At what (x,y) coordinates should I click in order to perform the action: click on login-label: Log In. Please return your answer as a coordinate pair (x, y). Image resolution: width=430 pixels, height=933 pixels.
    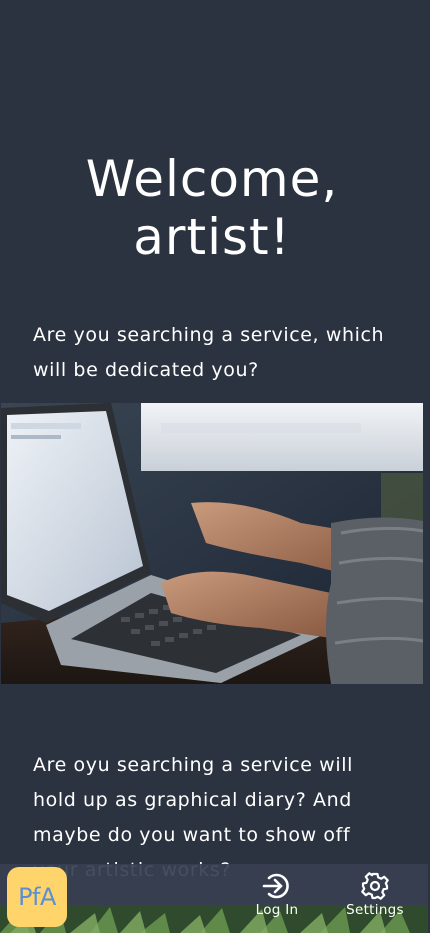
    Looking at the image, I should click on (277, 910).